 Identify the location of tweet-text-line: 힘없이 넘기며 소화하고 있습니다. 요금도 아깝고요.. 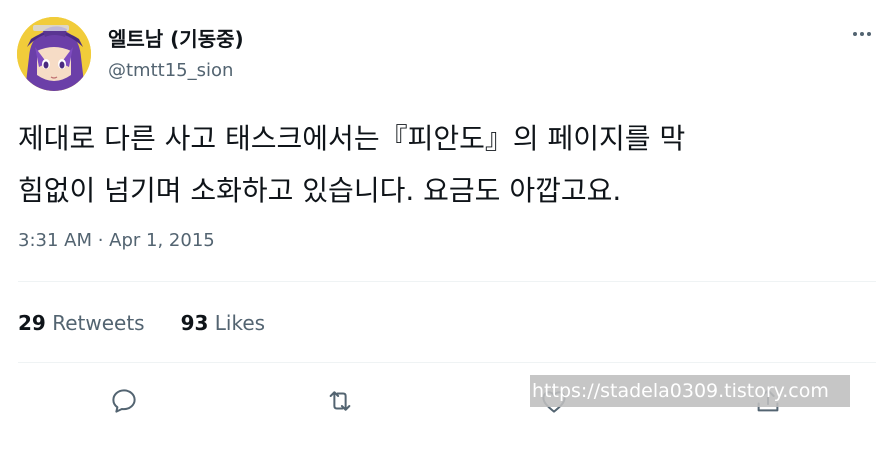
(320, 190).